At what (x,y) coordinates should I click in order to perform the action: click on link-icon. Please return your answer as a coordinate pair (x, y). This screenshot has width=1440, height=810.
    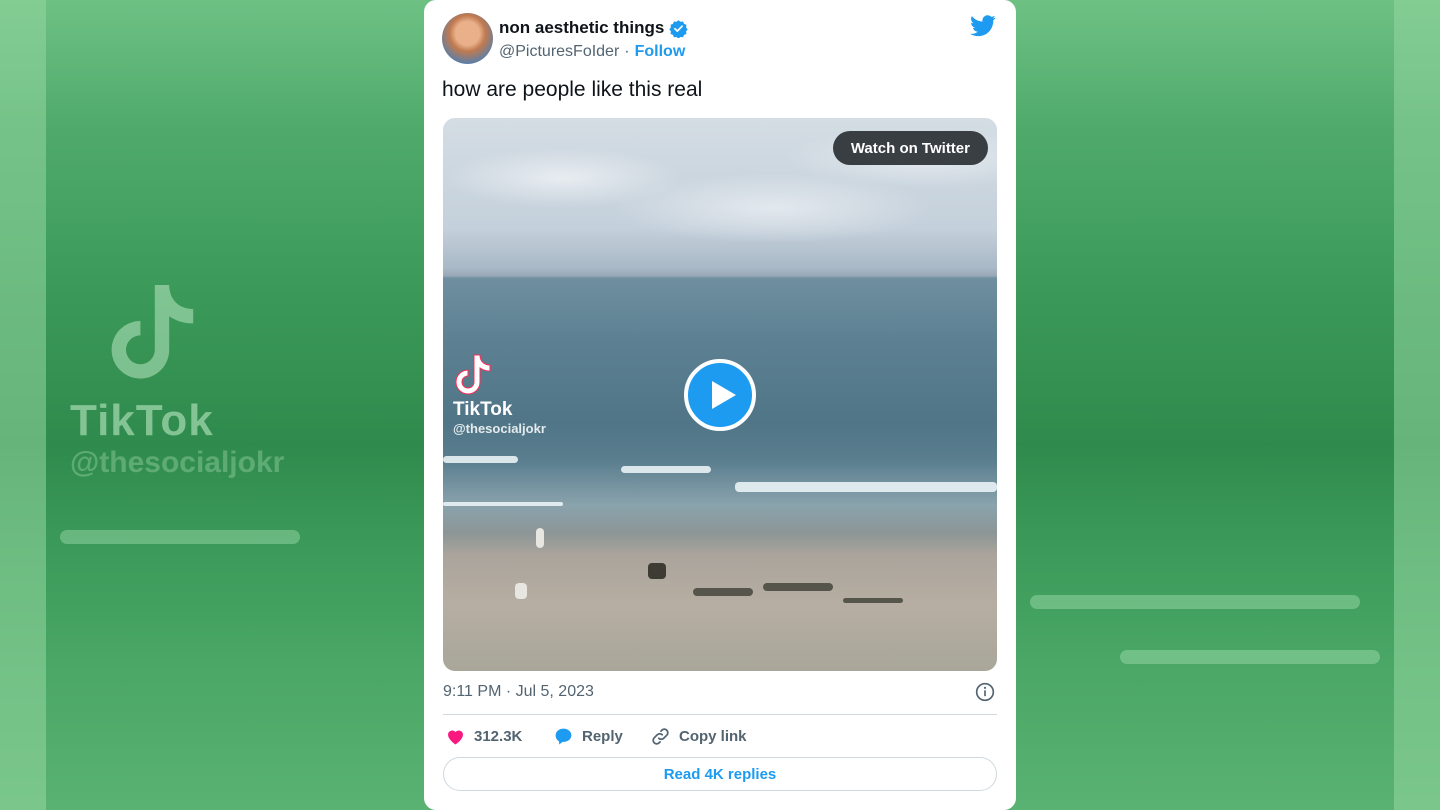
    Looking at the image, I should click on (660, 736).